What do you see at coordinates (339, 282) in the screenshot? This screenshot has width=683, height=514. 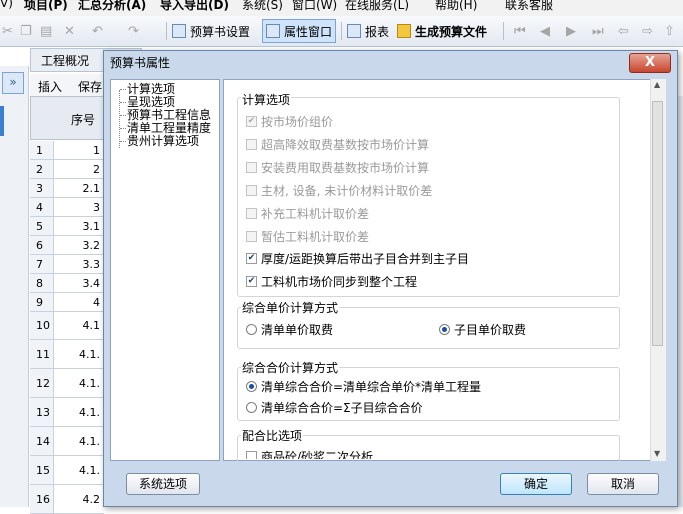 I see `checkbox-label: 工料机市场价同步到整个工程` at bounding box center [339, 282].